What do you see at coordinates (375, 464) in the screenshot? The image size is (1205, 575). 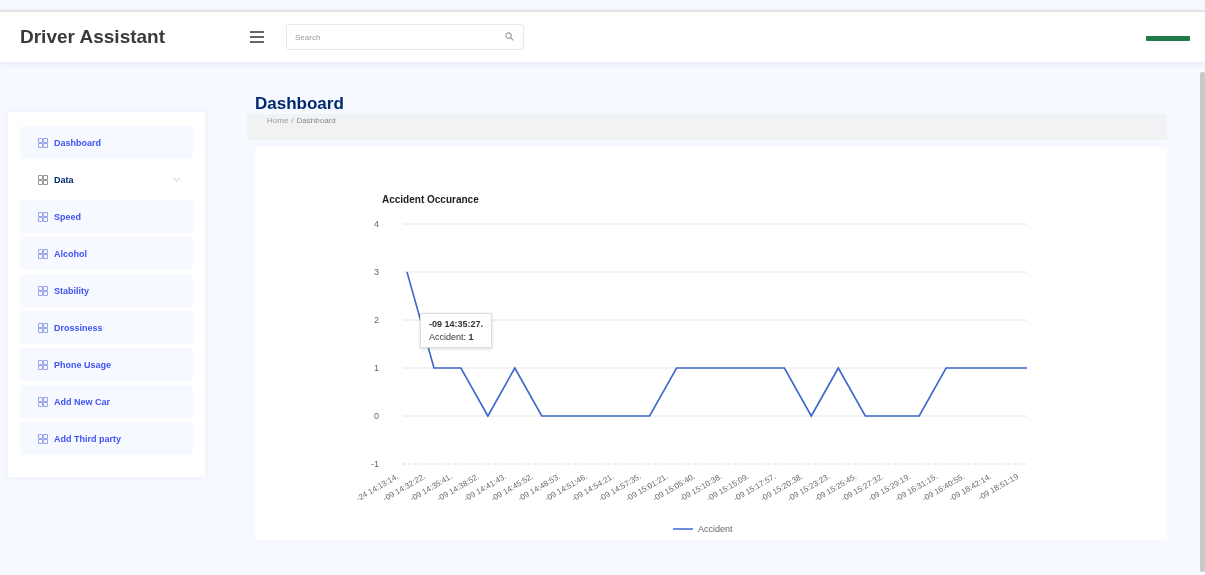 I see `y-tick-label: -1` at bounding box center [375, 464].